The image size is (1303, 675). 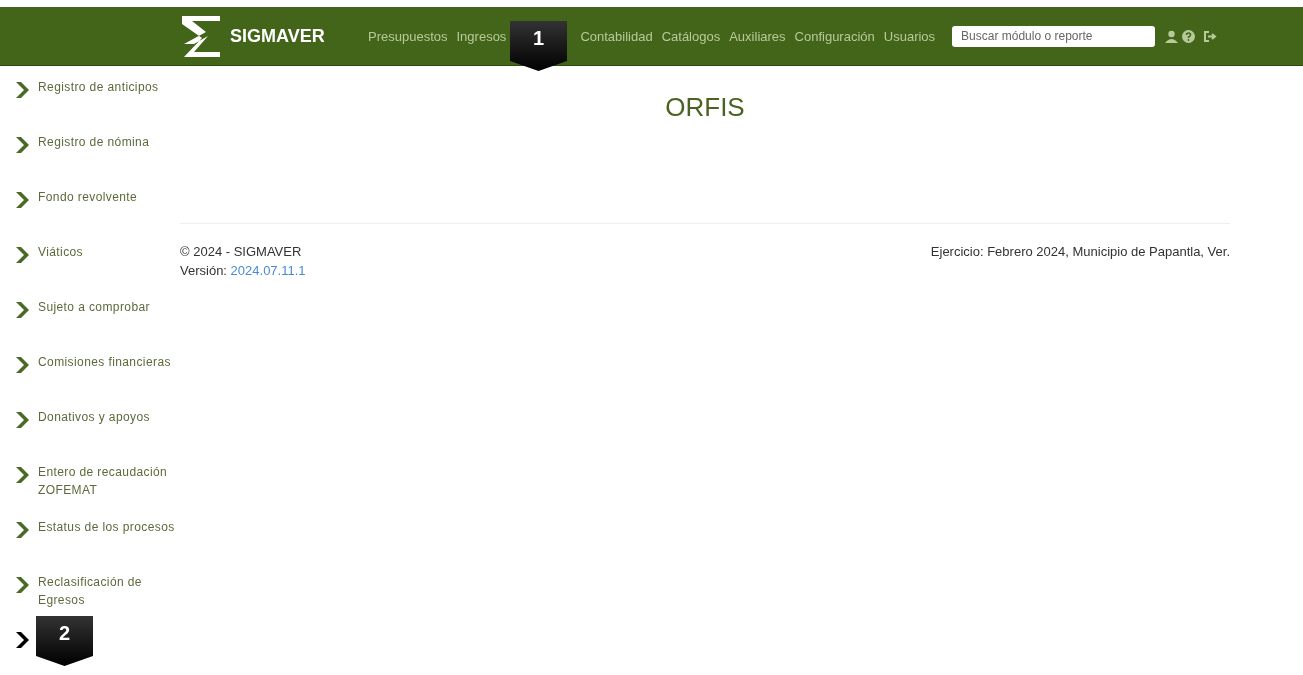 I want to click on nav-link: Contabilidad, so click(x=616, y=36).